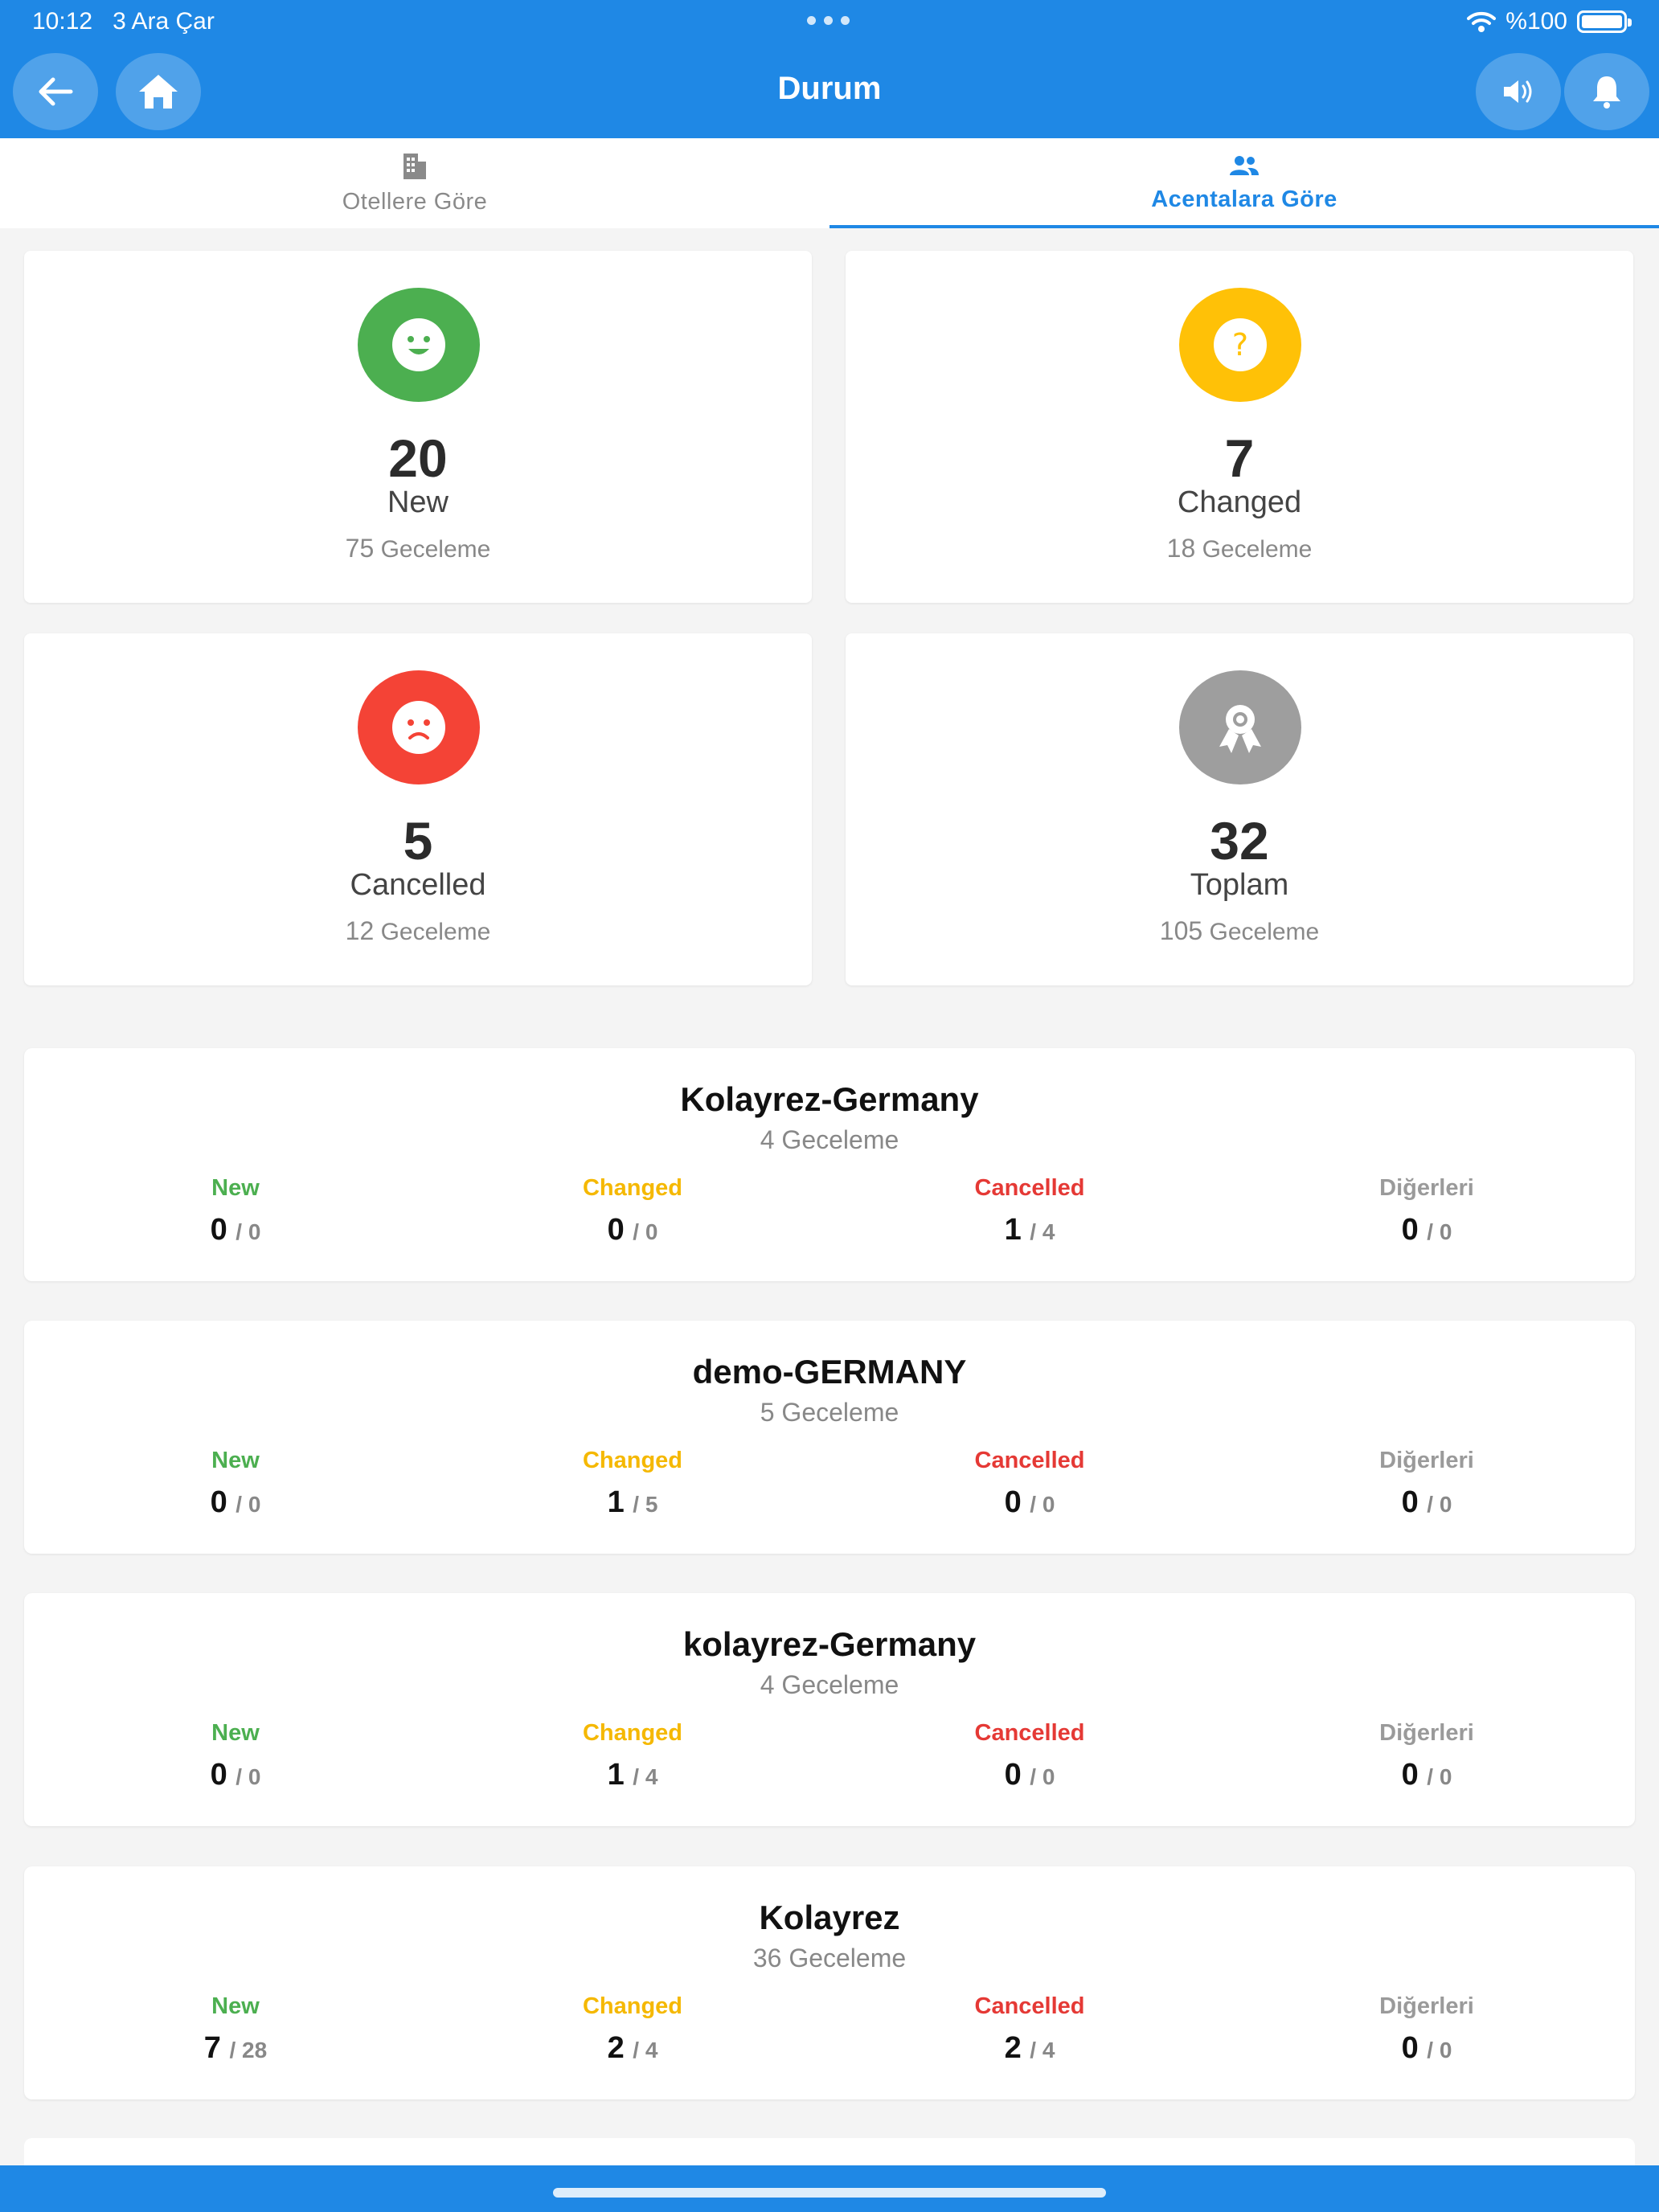  Describe the element at coordinates (1244, 183) in the screenshot. I see `tab-agencies: Acentalara Göre` at that location.